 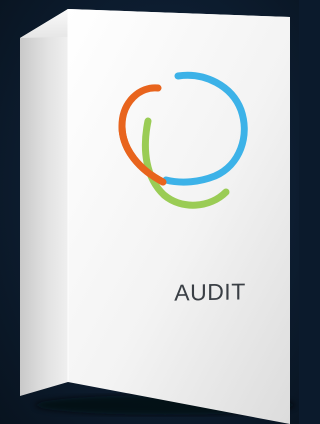 I want to click on product-name: AUDIT, so click(x=210, y=292).